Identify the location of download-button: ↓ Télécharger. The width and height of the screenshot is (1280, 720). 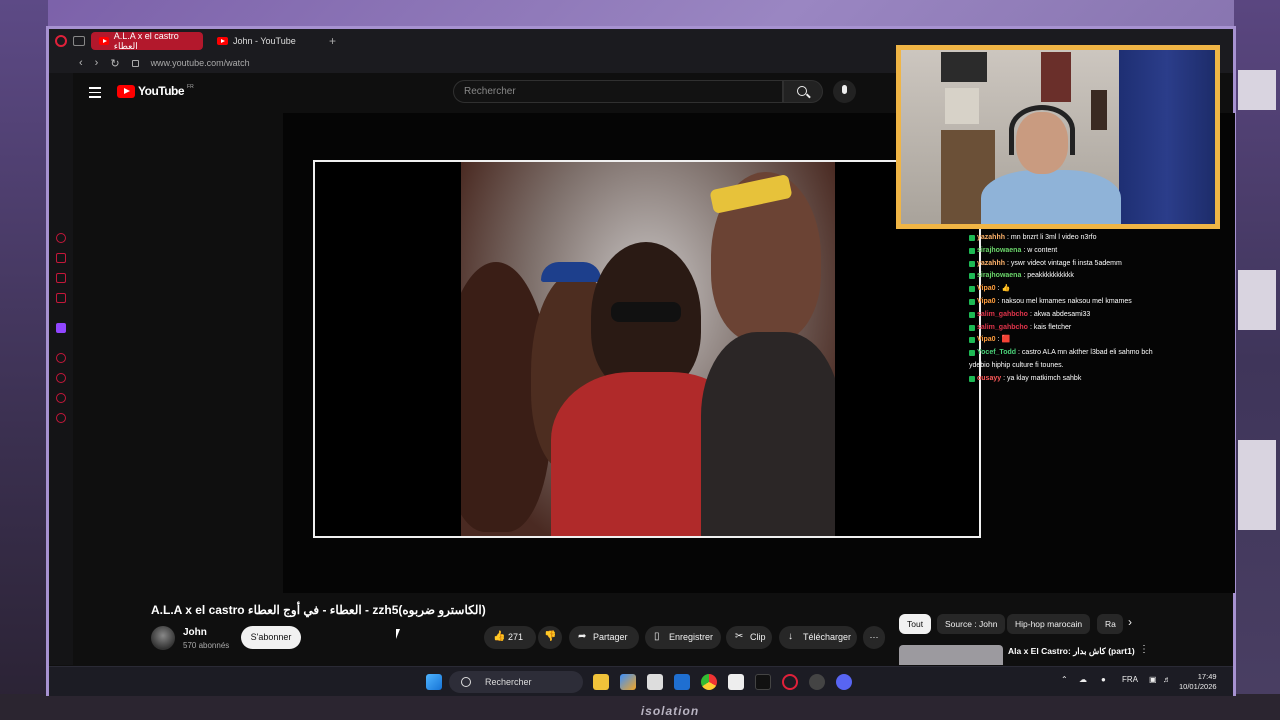
(818, 637).